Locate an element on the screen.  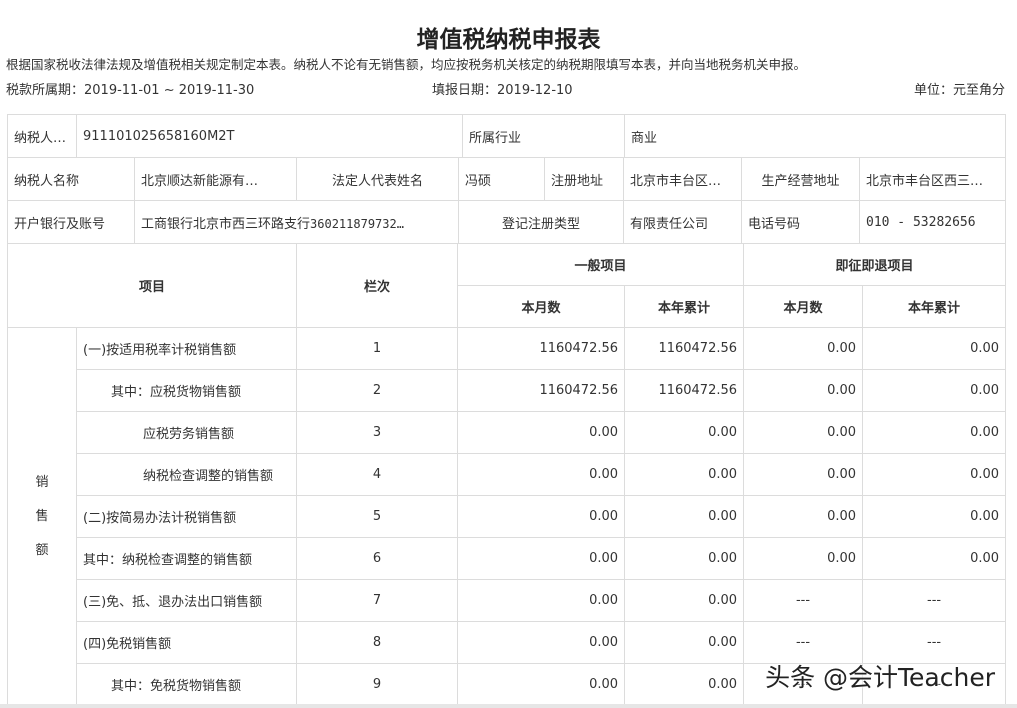
row-line-number: 6 is located at coordinates (377, 558).